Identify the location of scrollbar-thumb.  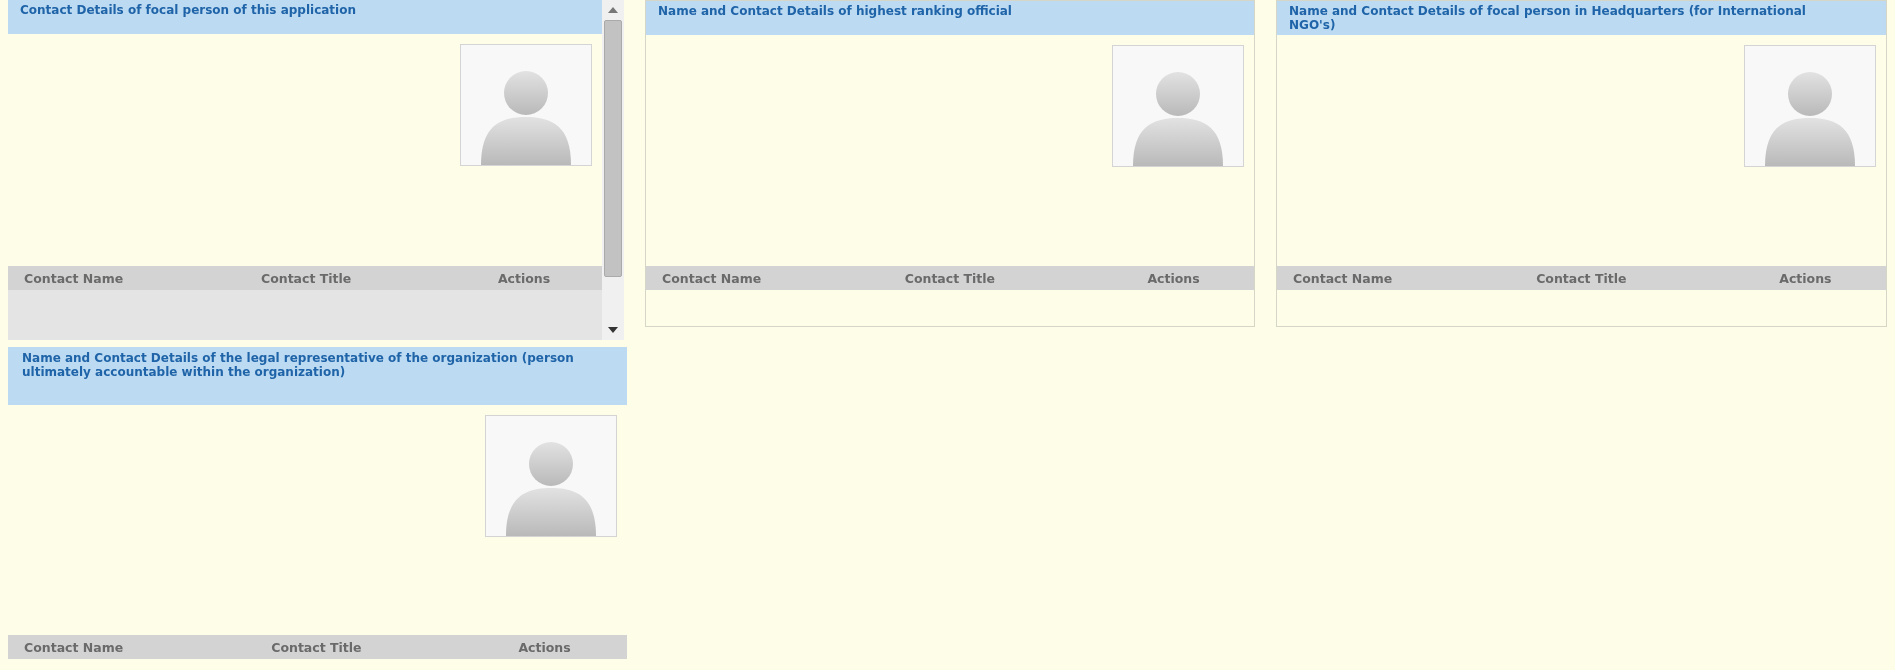
(613, 148).